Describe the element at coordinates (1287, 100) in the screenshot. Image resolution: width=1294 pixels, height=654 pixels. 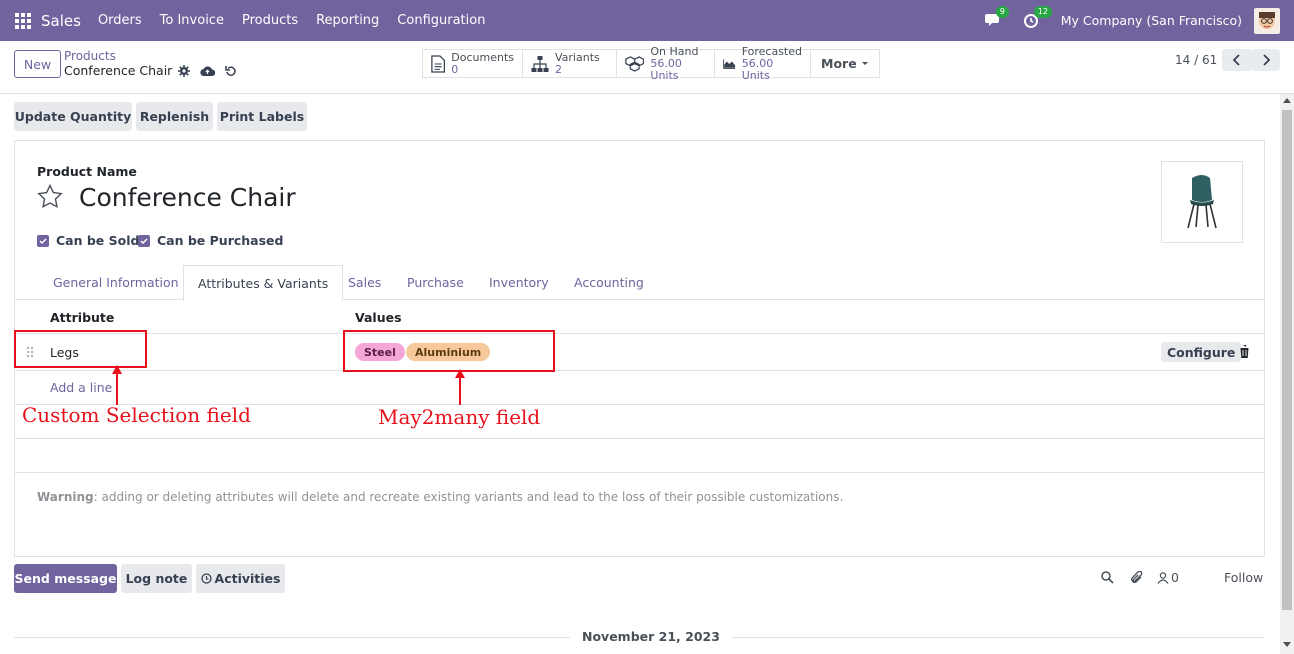
I see `scroll-up-icon` at that location.